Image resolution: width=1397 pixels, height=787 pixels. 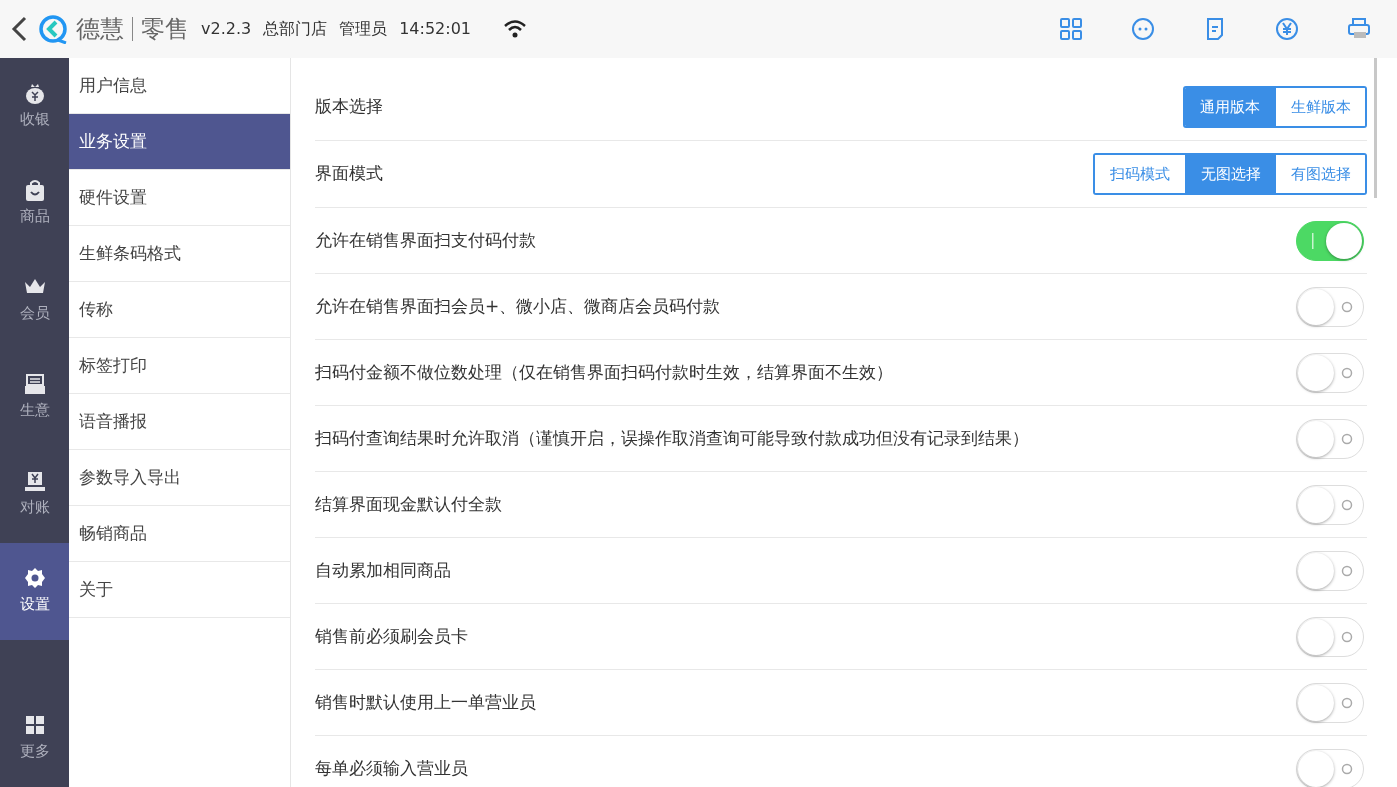 I want to click on setting-label: 每单必须输入营业员, so click(x=391, y=768).